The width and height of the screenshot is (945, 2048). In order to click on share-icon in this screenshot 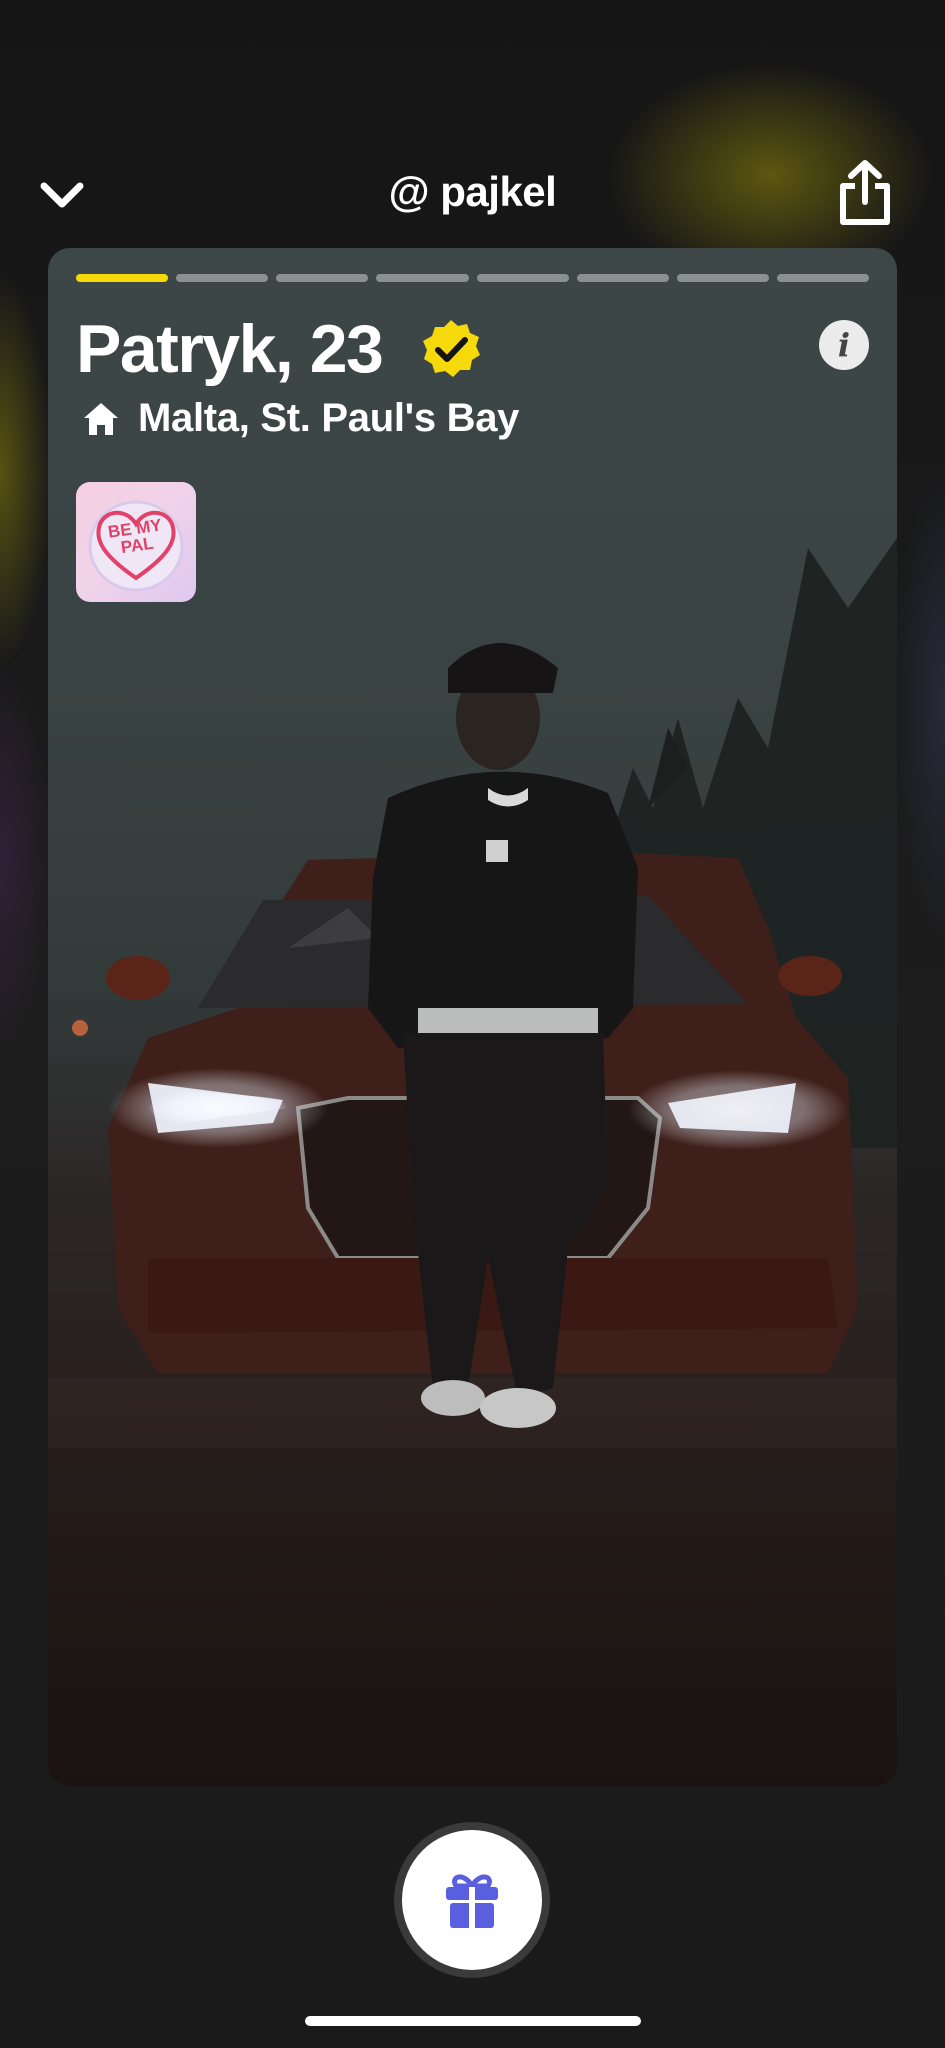, I will do `click(865, 193)`.